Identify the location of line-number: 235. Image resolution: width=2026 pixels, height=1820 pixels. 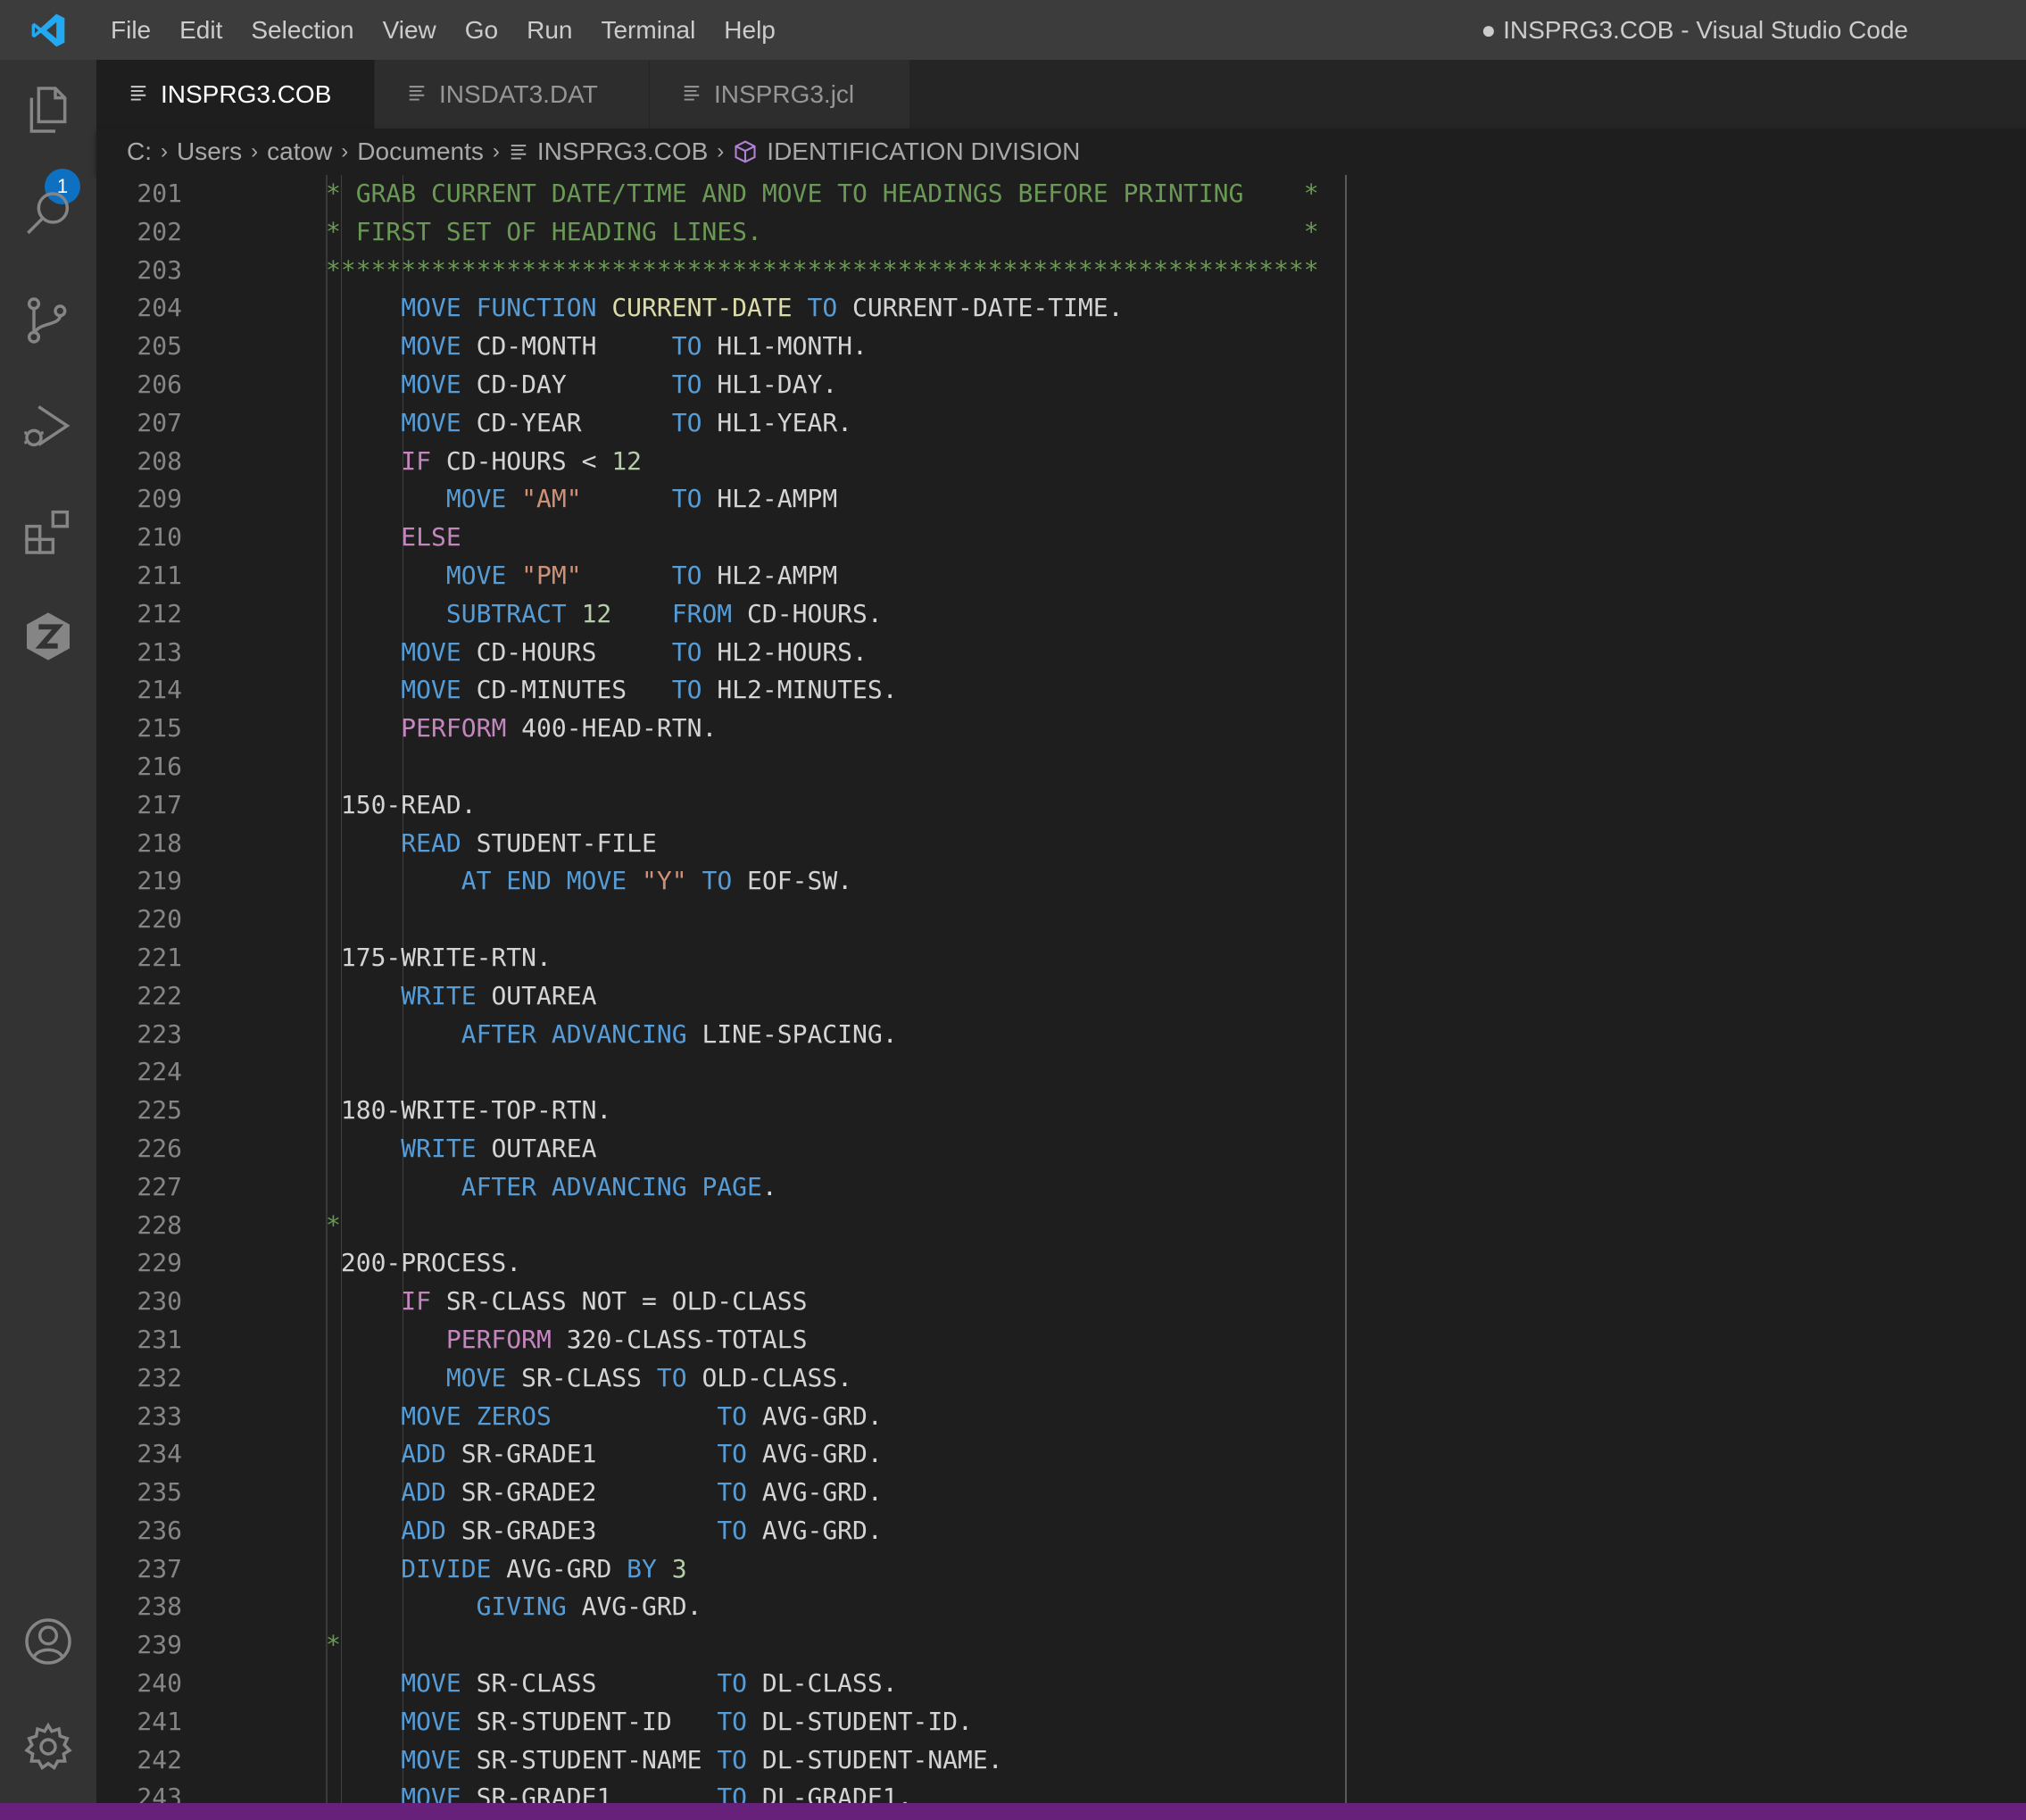
(159, 1492).